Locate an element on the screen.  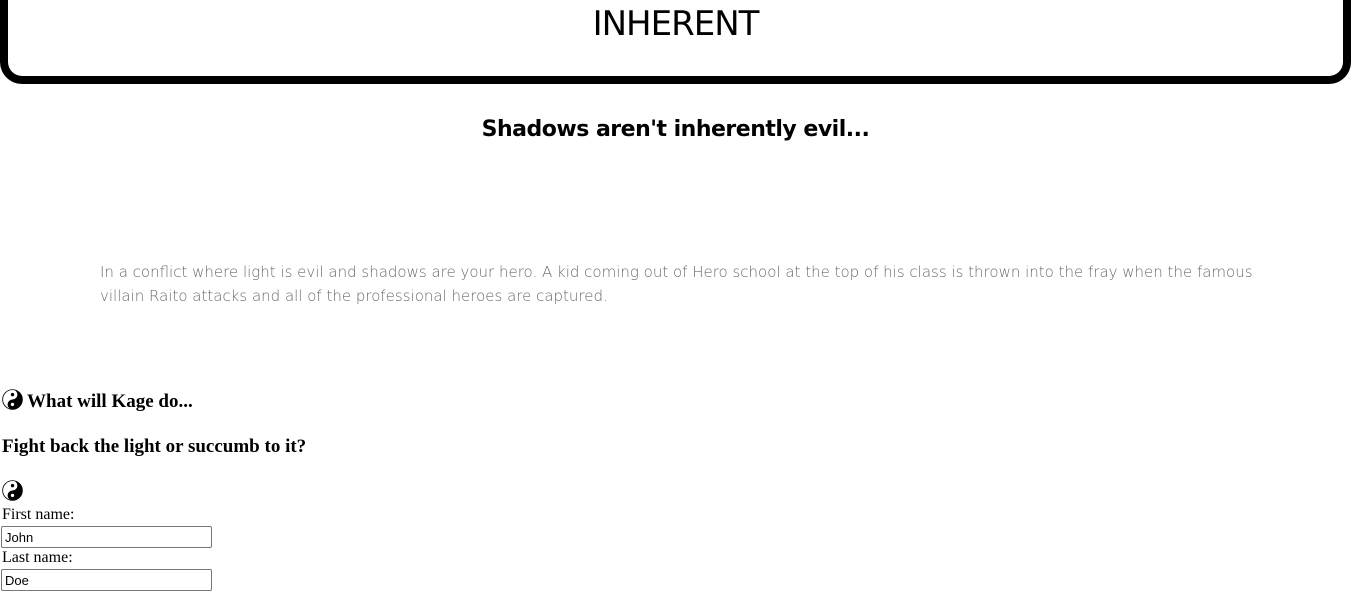
last-name-field is located at coordinates (106, 580).